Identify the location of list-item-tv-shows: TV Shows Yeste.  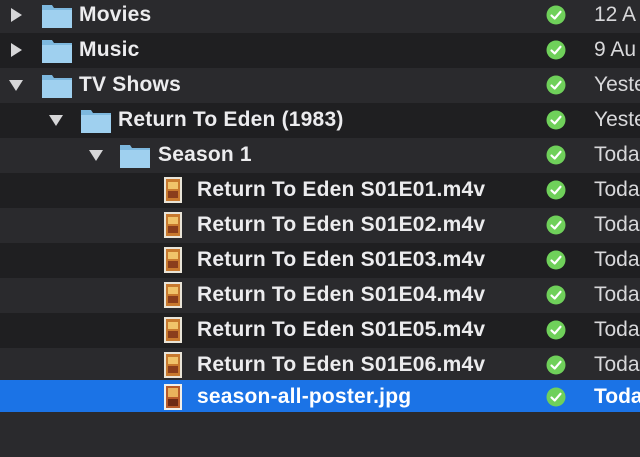
(320, 85).